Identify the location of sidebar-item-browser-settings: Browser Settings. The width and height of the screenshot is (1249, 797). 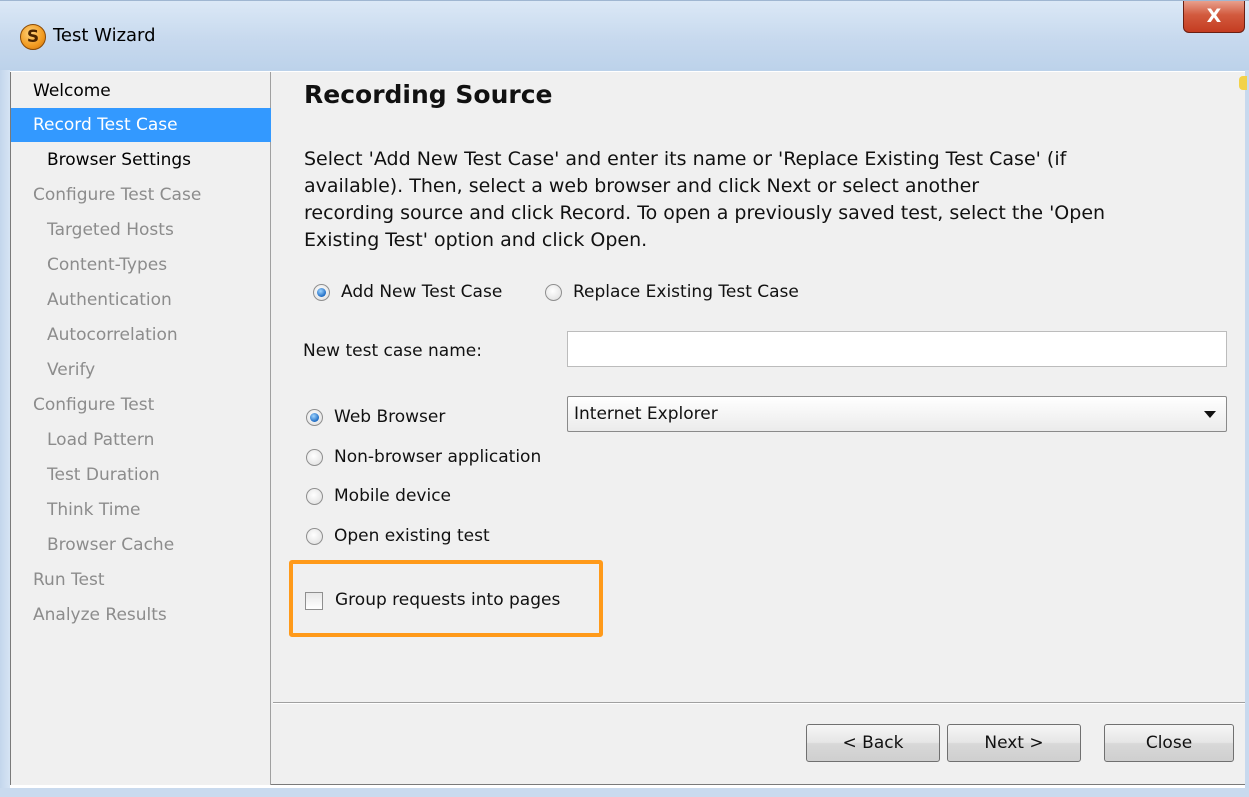
(141, 160).